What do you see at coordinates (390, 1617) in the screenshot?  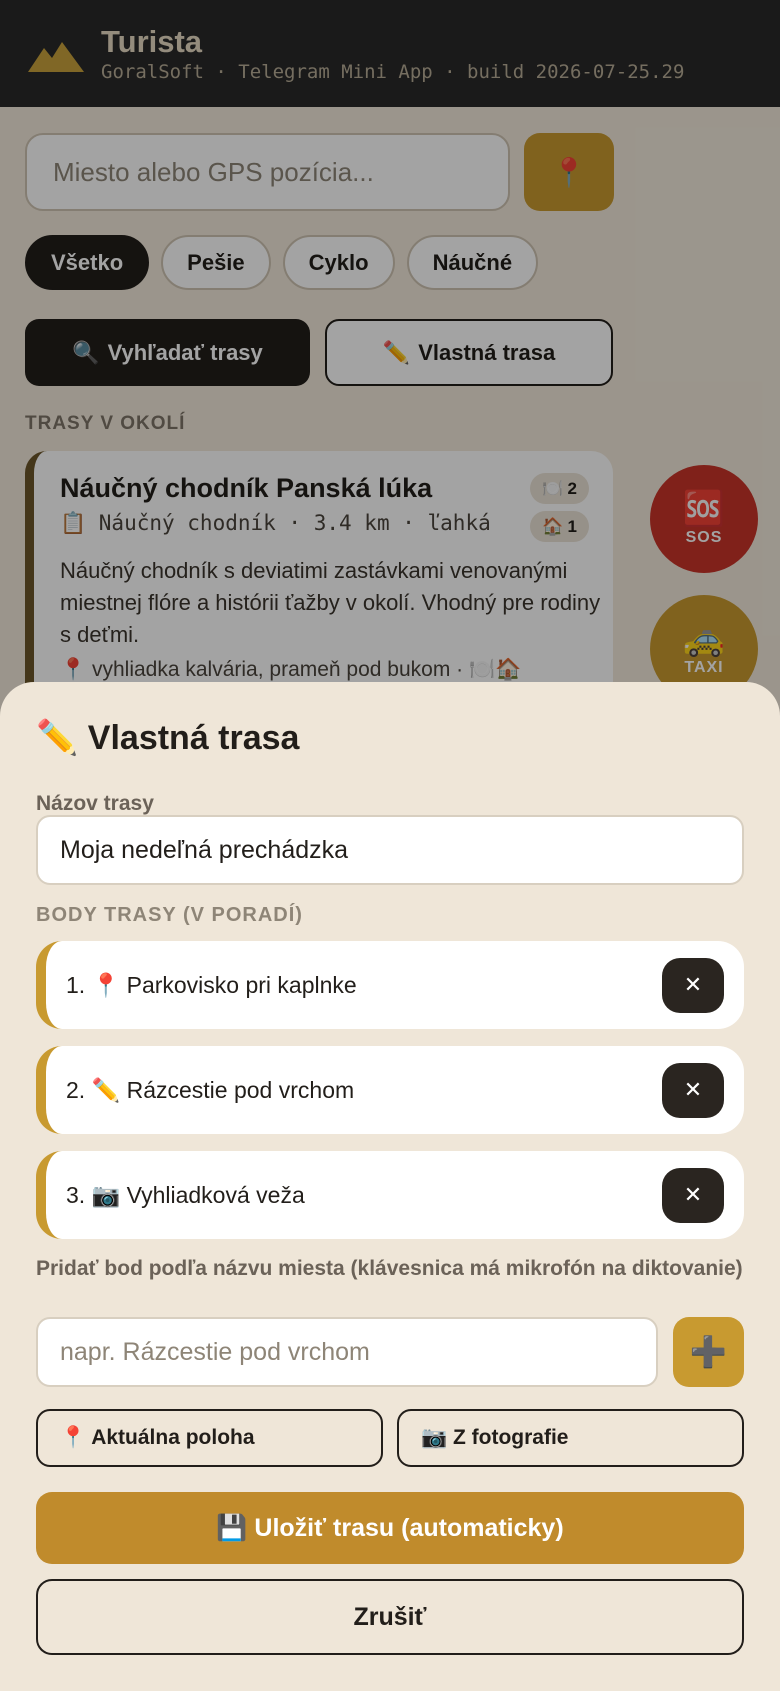 I see `cancel-button: Zrušiť` at bounding box center [390, 1617].